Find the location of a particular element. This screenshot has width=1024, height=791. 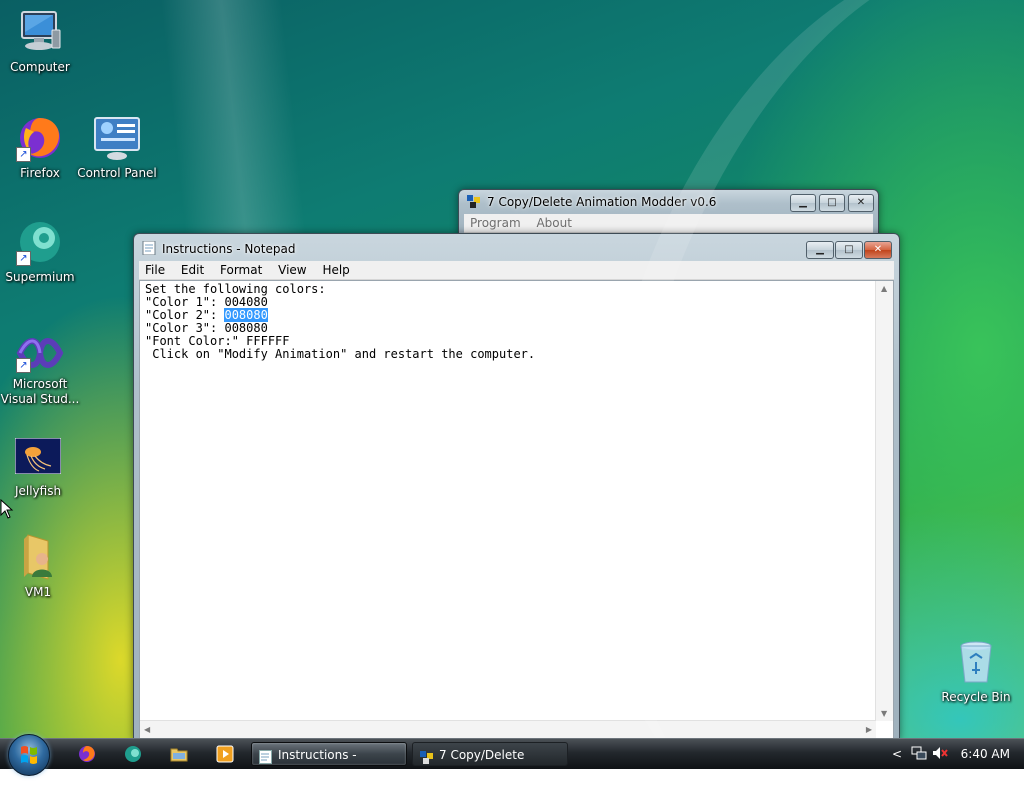

user-folder-icon is located at coordinates (38, 557).